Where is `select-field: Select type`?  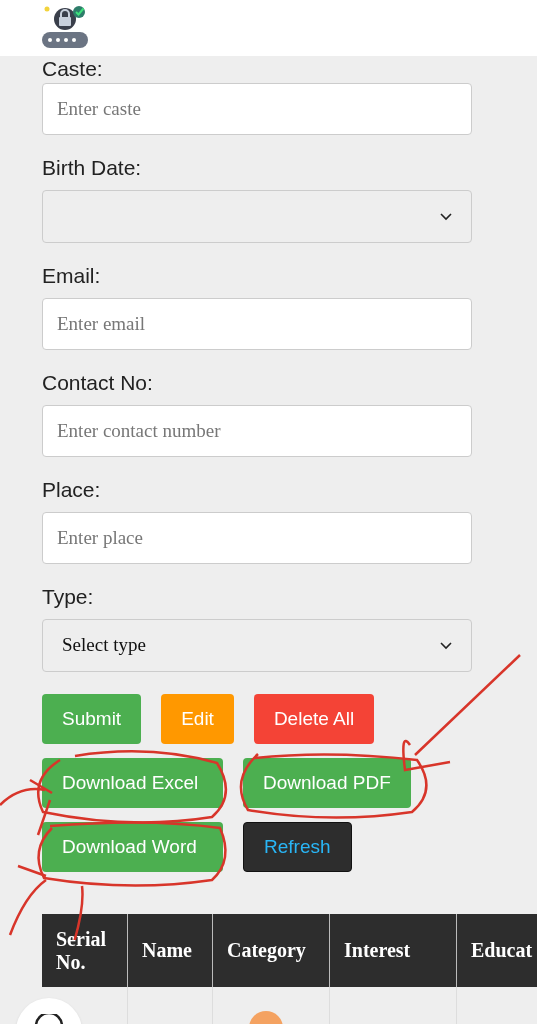
select-field: Select type is located at coordinates (257, 645).